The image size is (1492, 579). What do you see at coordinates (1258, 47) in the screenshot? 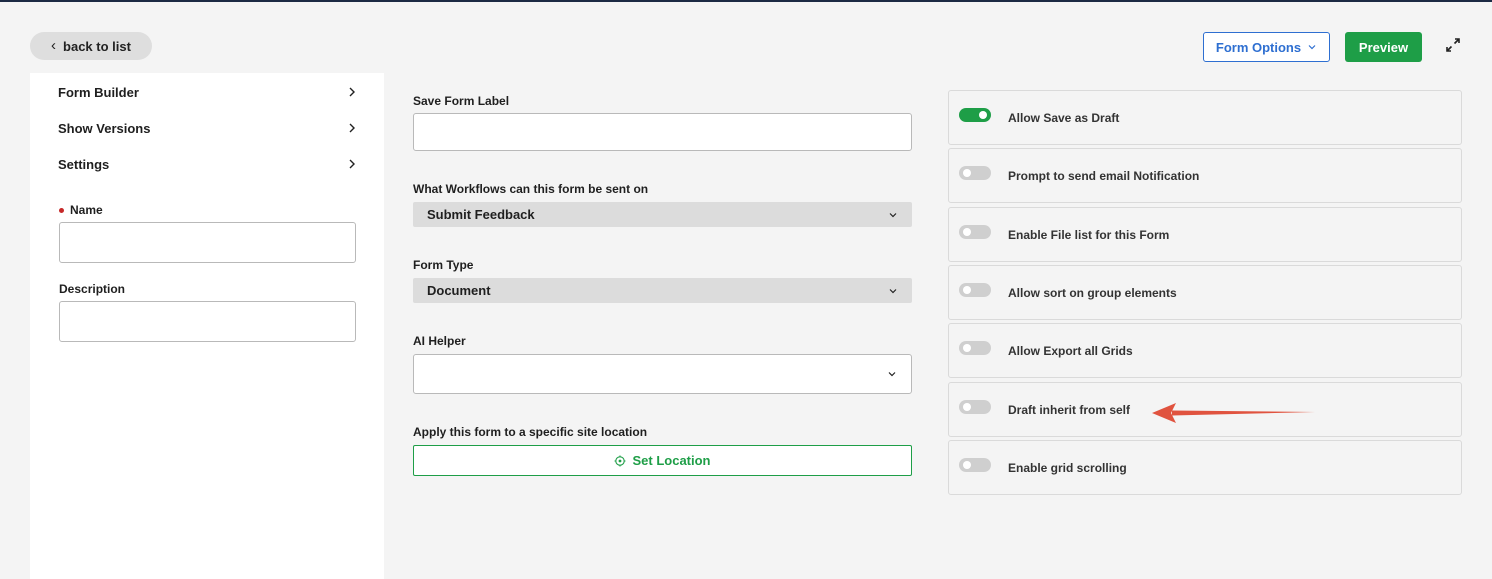
I see `form-options-label: Form Options` at bounding box center [1258, 47].